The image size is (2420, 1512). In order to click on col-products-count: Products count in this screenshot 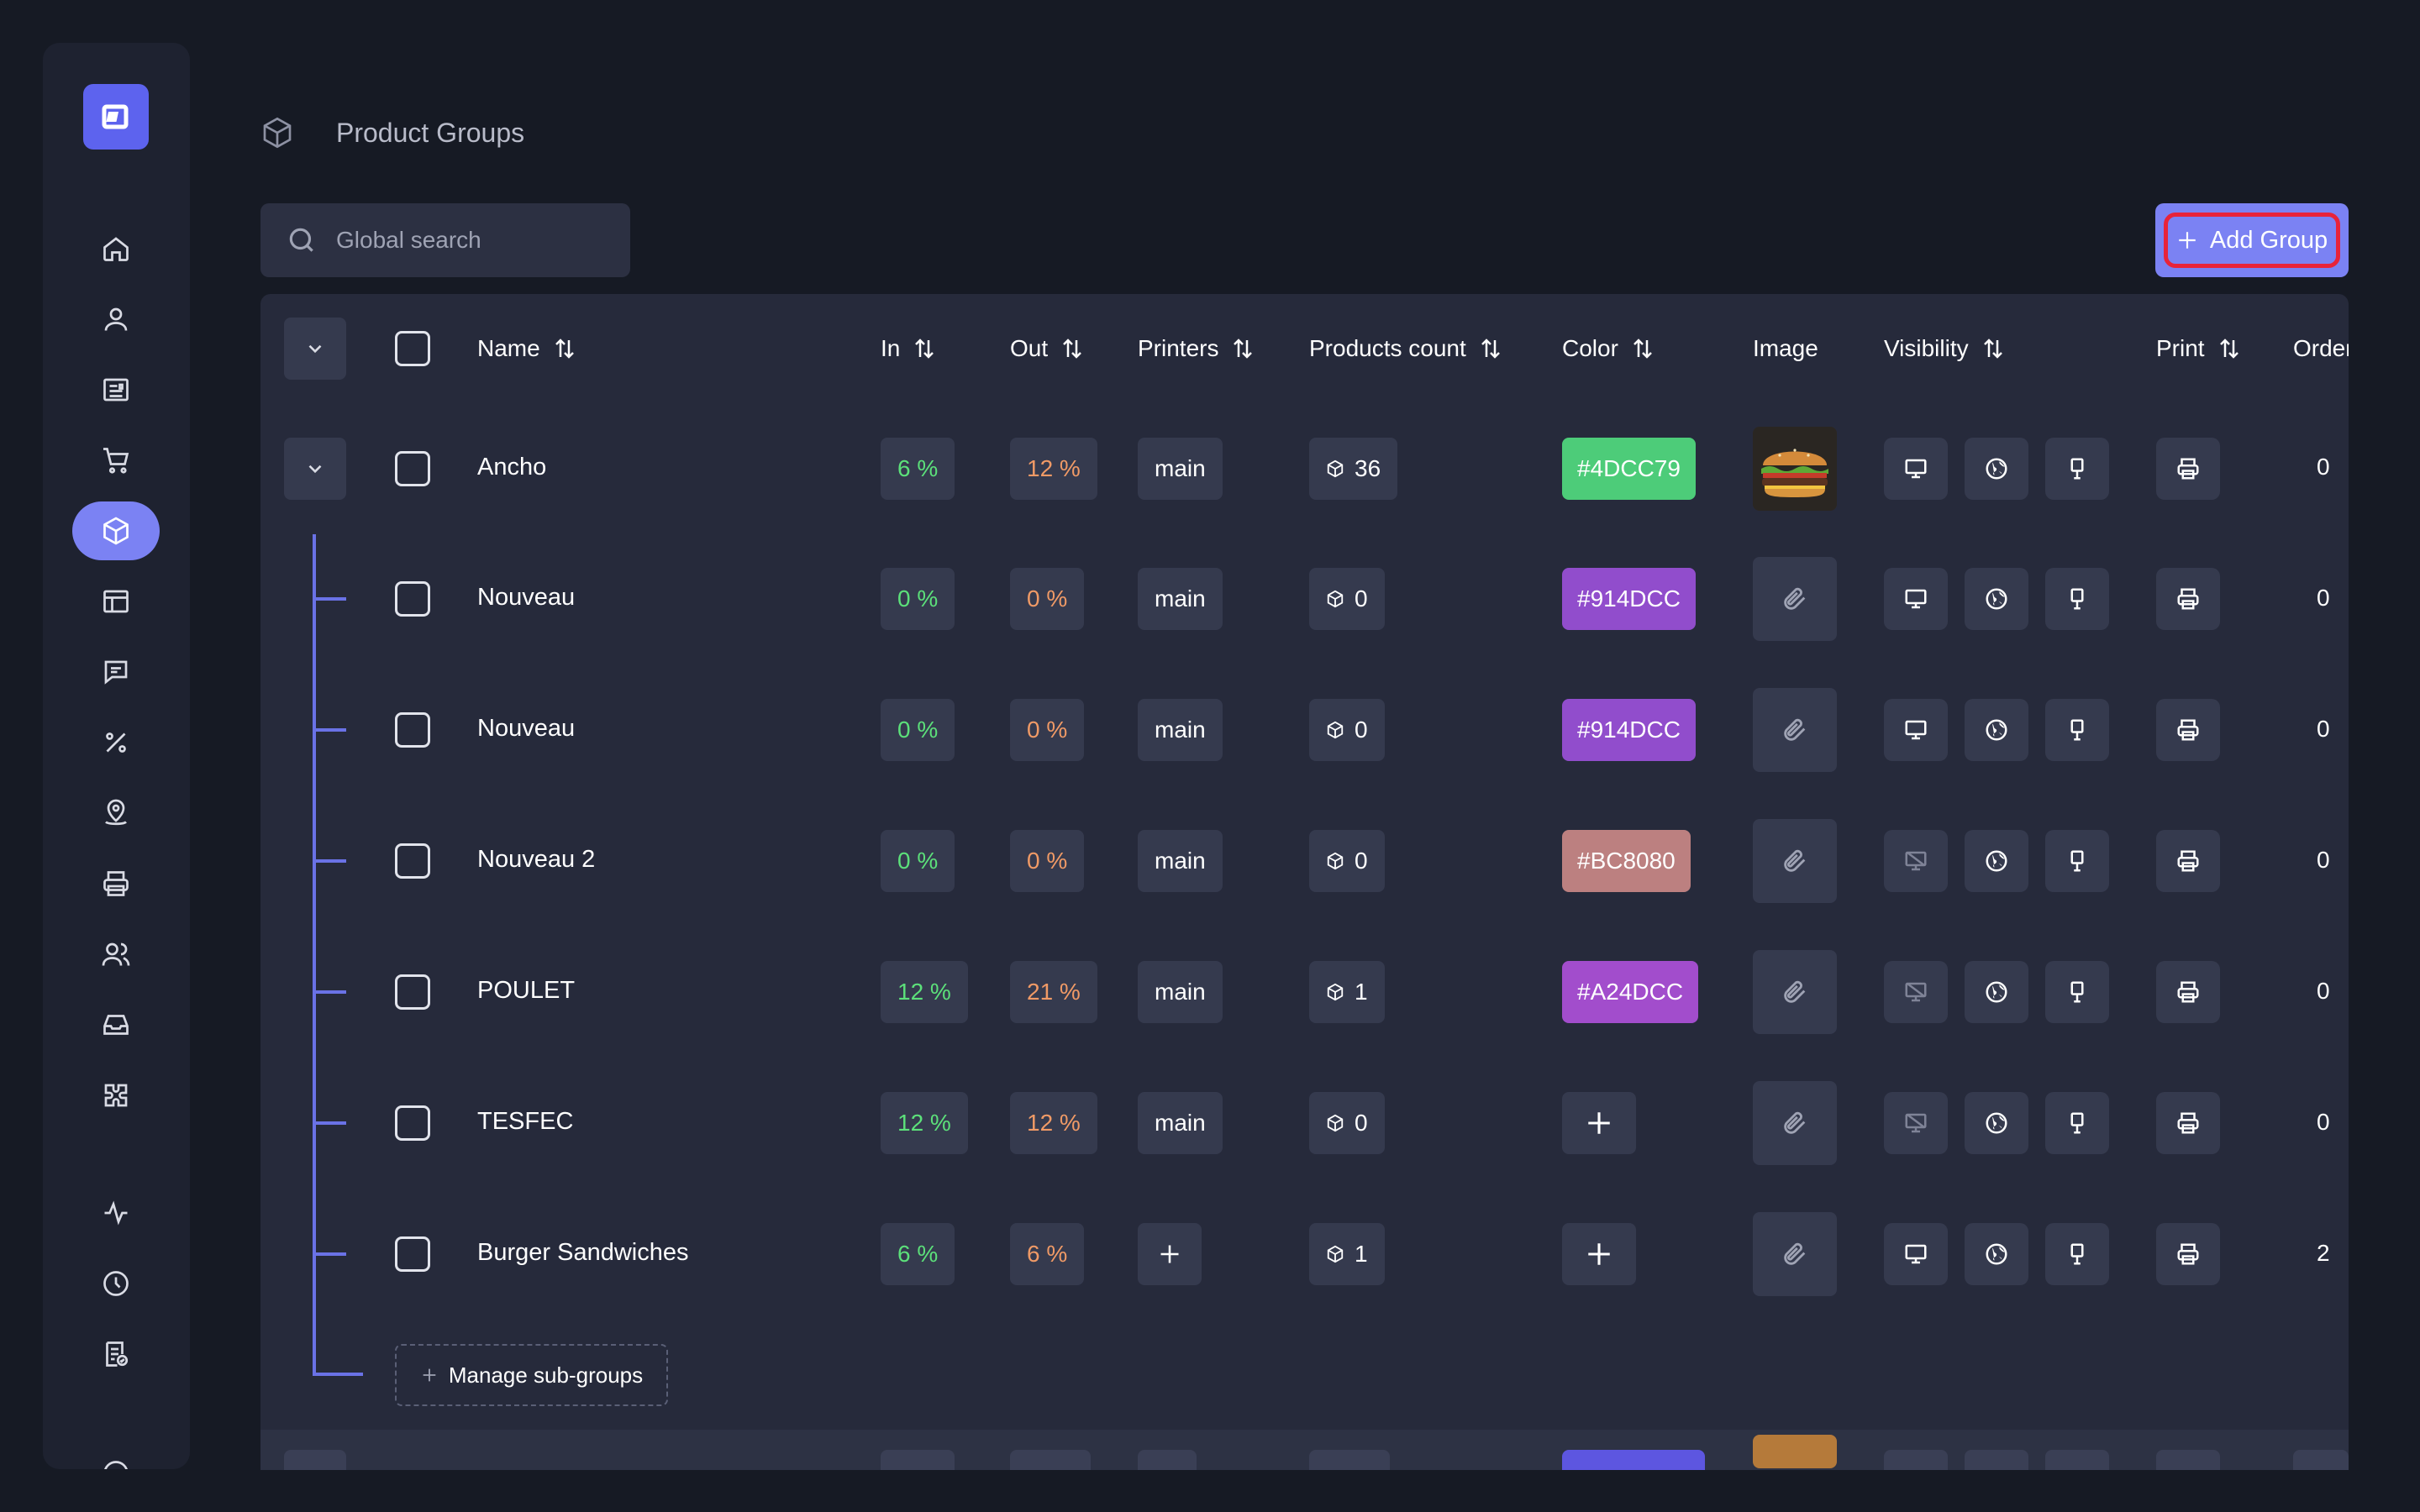, I will do `click(1406, 348)`.